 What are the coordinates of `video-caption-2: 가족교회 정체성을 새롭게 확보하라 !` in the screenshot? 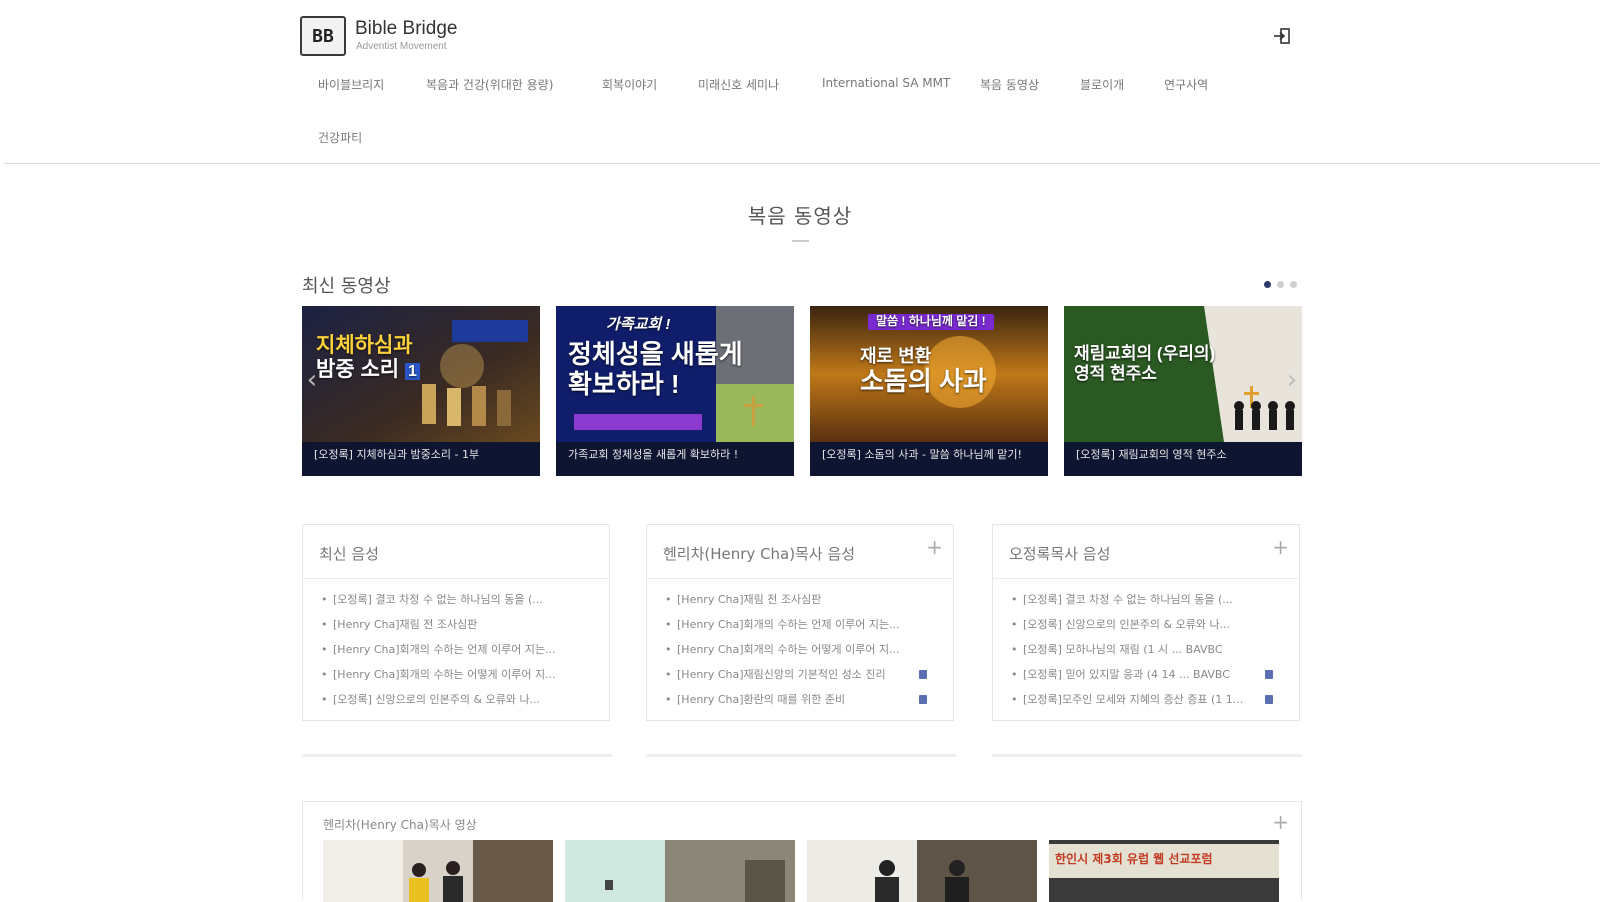 It's located at (675, 459).